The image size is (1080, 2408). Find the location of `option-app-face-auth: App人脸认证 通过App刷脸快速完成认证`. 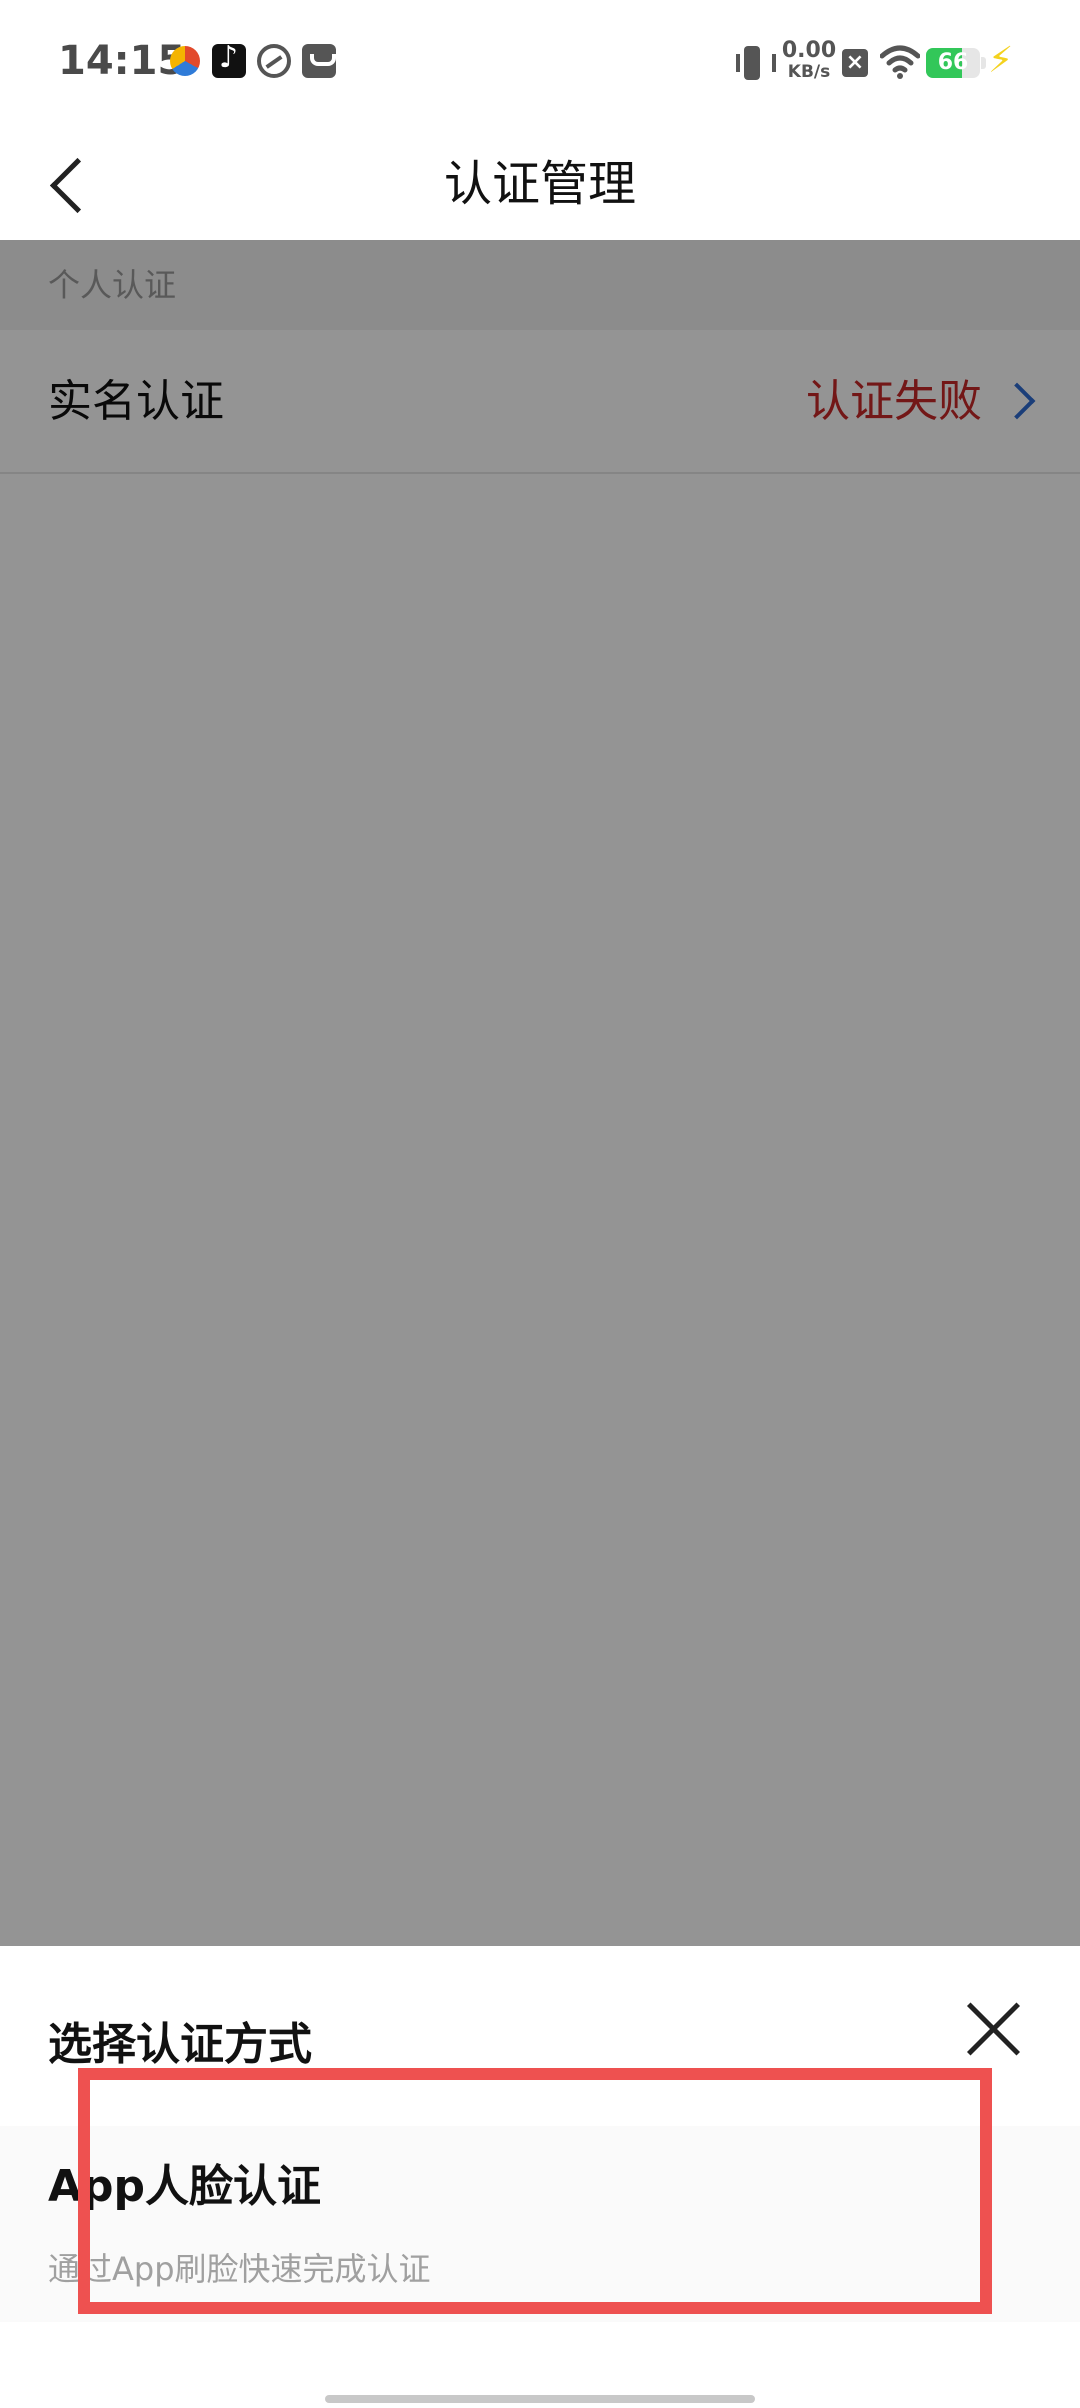

option-app-face-auth: App人脸认证 通过App刷脸快速完成认证 is located at coordinates (540, 2224).